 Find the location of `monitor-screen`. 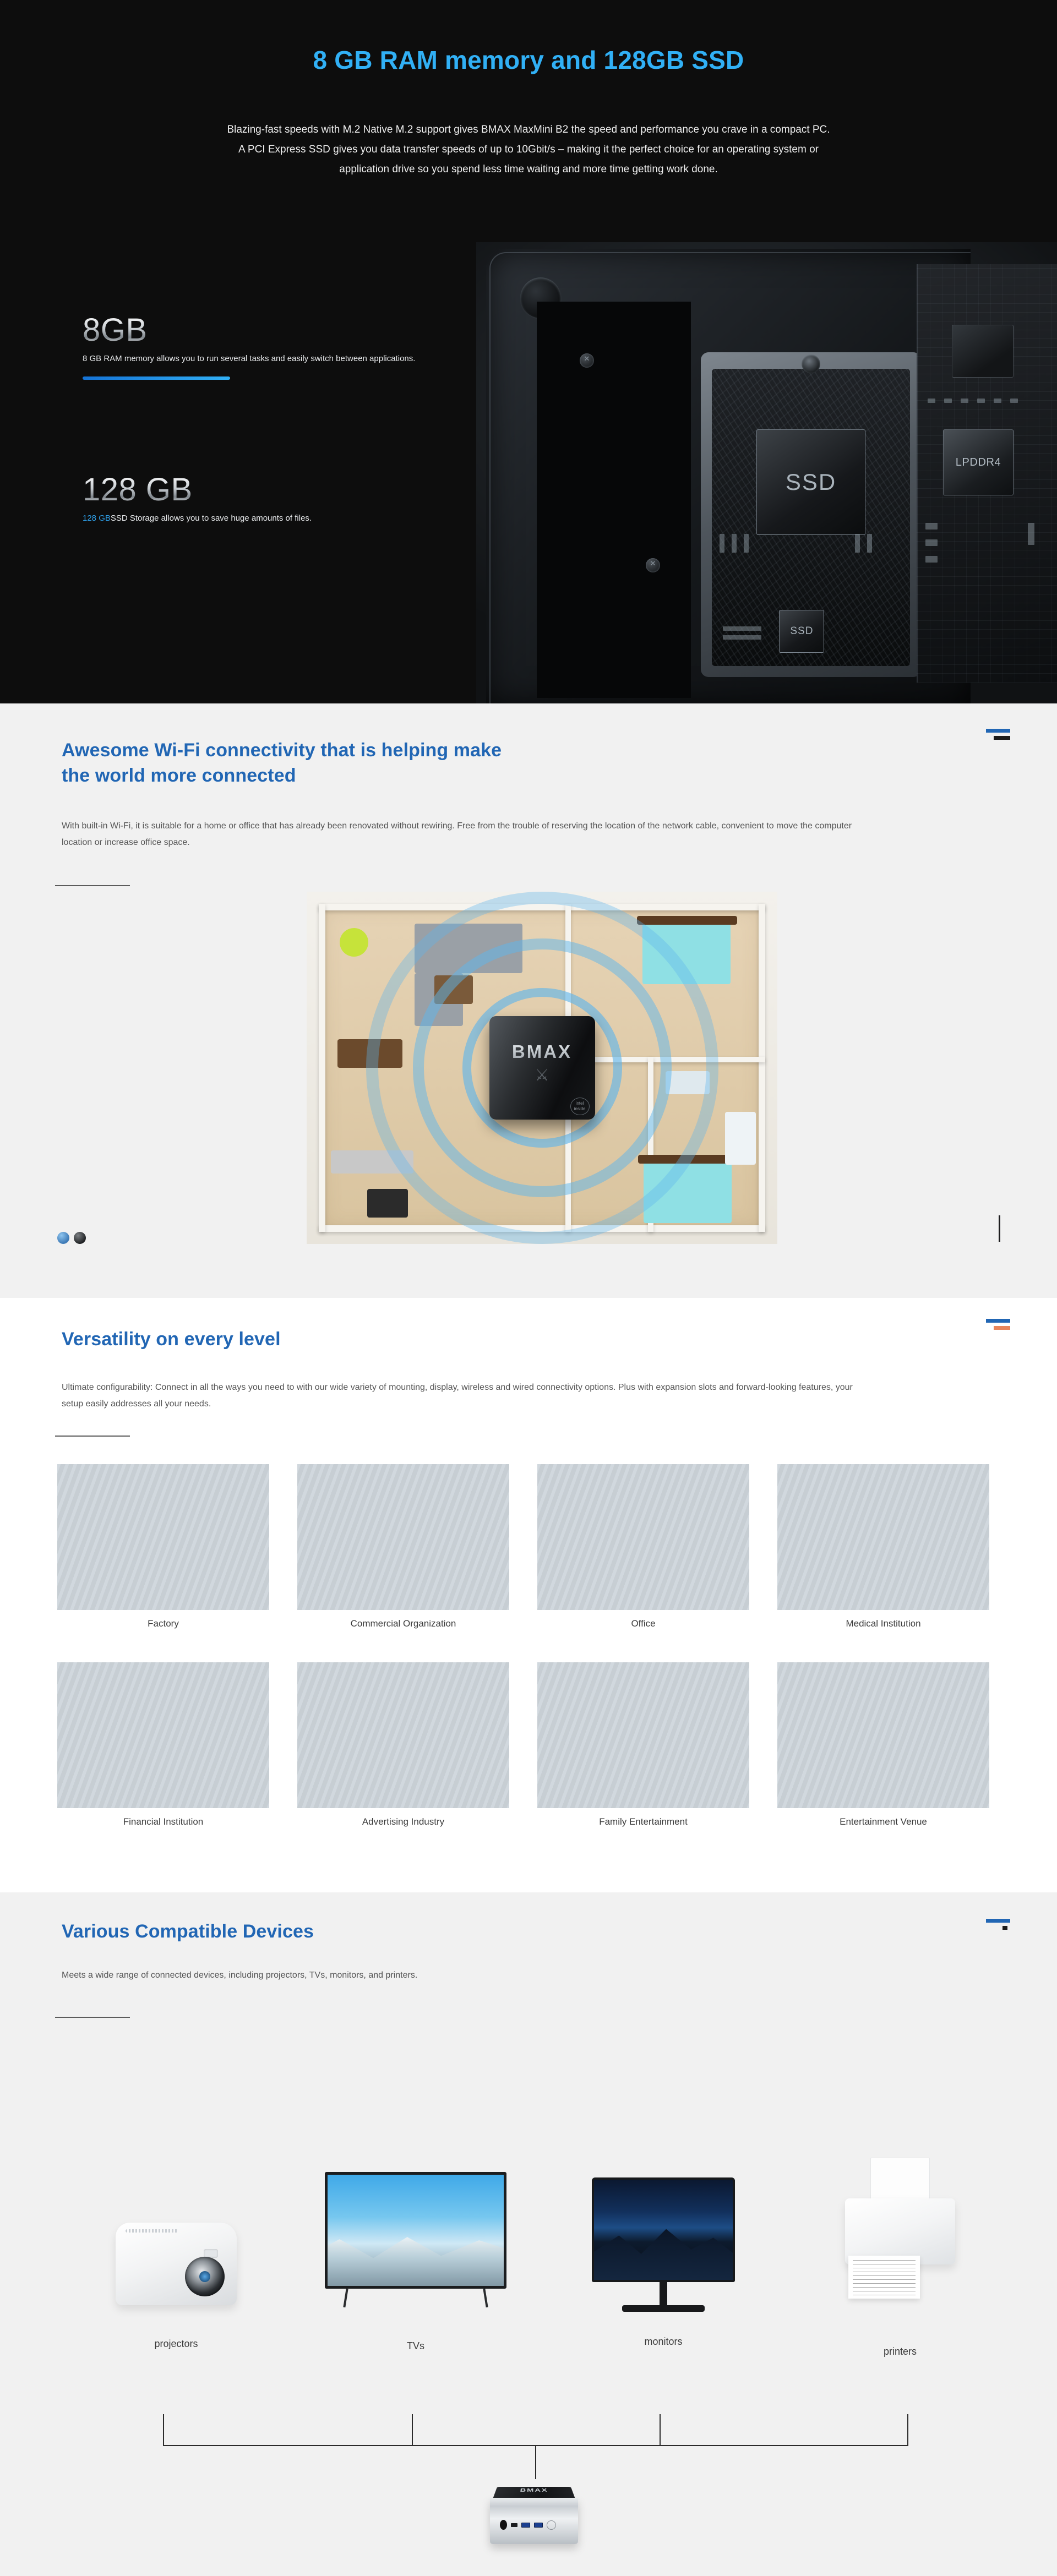

monitor-screen is located at coordinates (664, 2229).